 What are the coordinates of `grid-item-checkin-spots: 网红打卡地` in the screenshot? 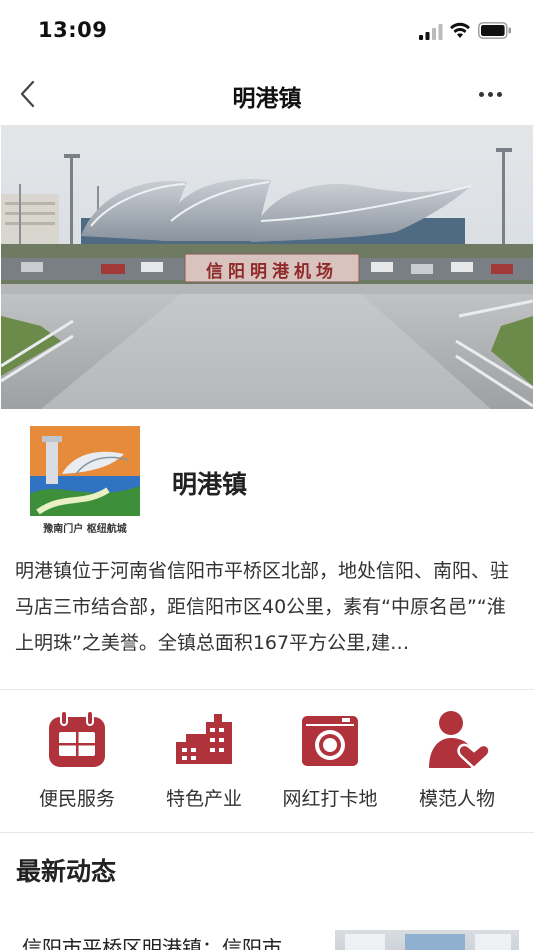 It's located at (330, 761).